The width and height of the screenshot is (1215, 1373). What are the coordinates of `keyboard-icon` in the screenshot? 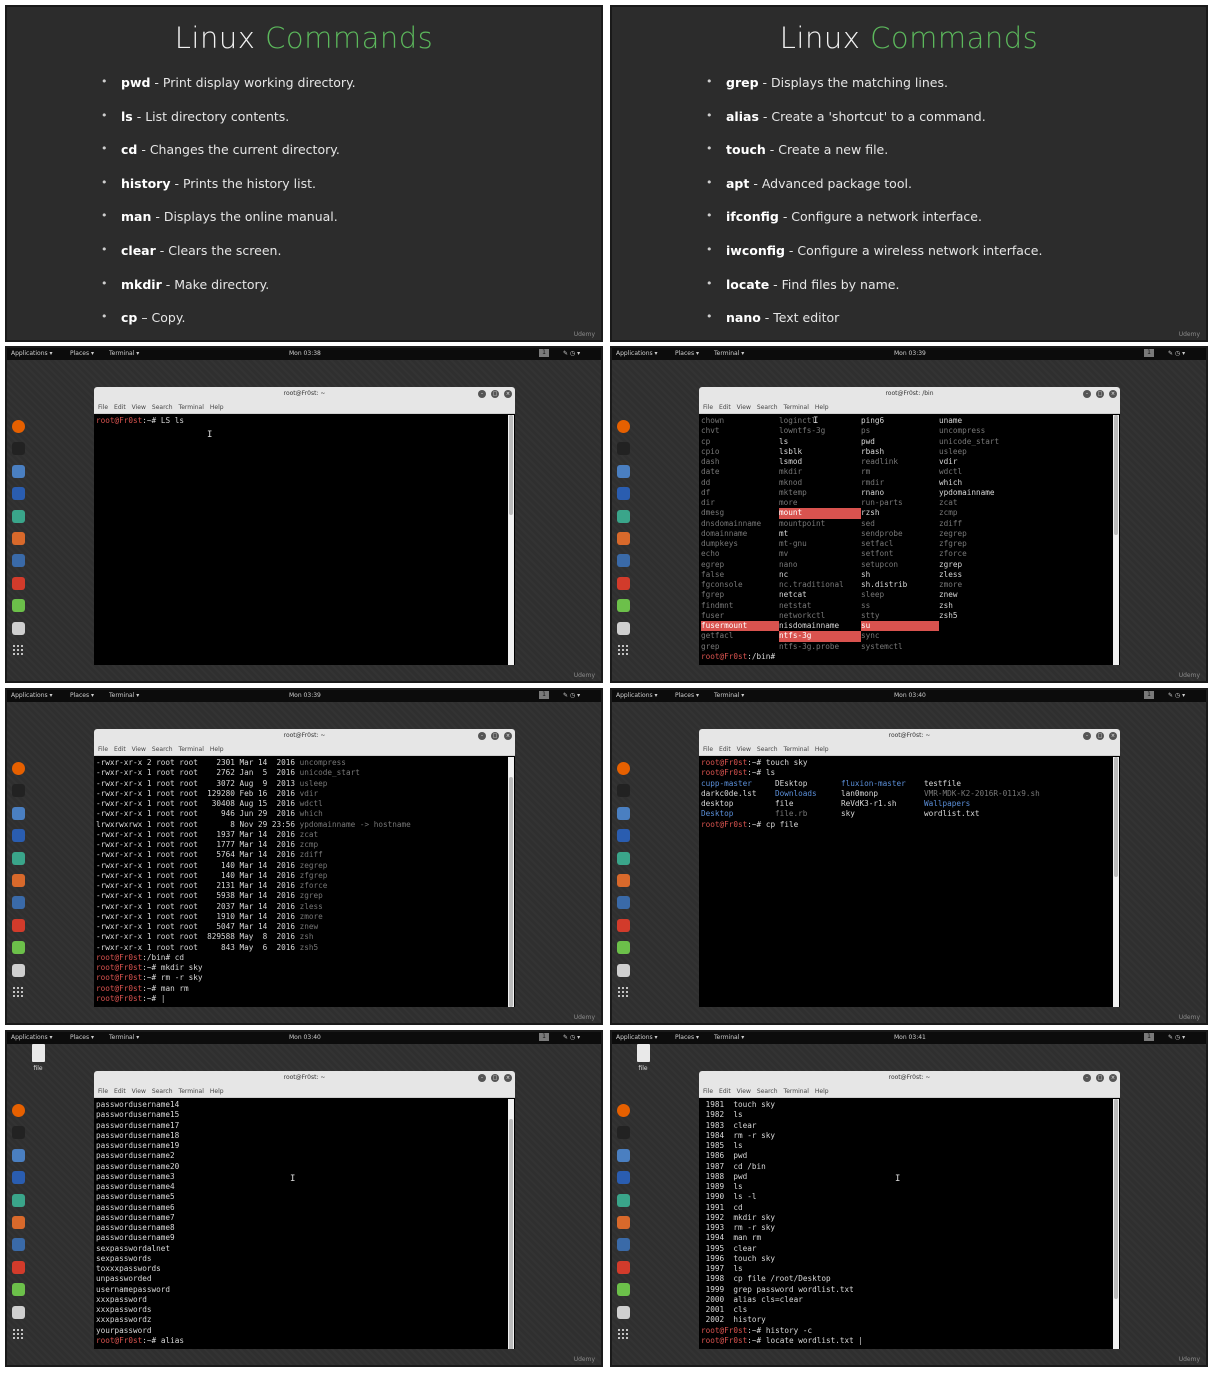 It's located at (623, 1312).